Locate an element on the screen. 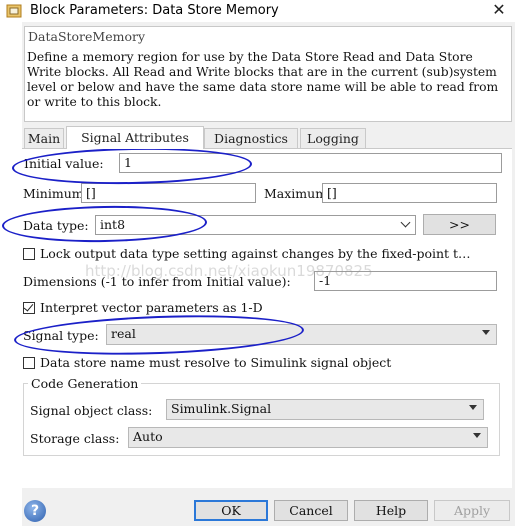 This screenshot has height=526, width=515. chevron-down-icon is located at coordinates (405, 222).